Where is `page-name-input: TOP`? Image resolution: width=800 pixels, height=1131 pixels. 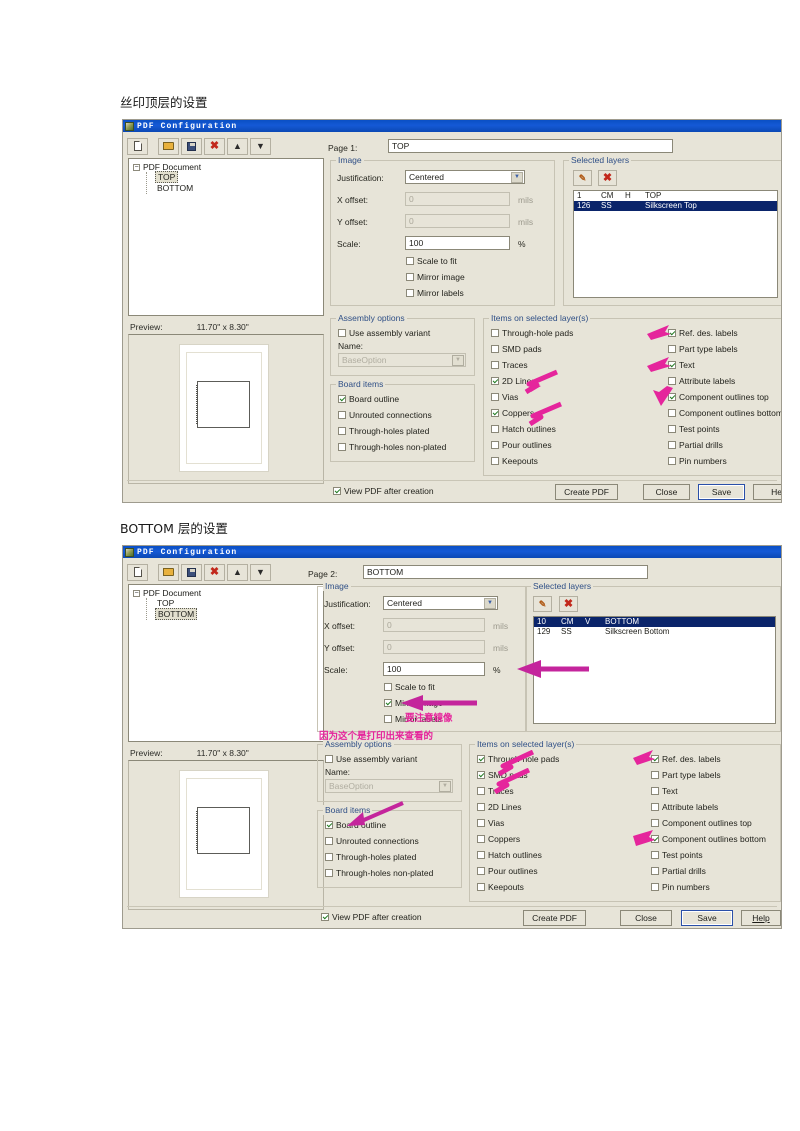
page-name-input: TOP is located at coordinates (530, 146).